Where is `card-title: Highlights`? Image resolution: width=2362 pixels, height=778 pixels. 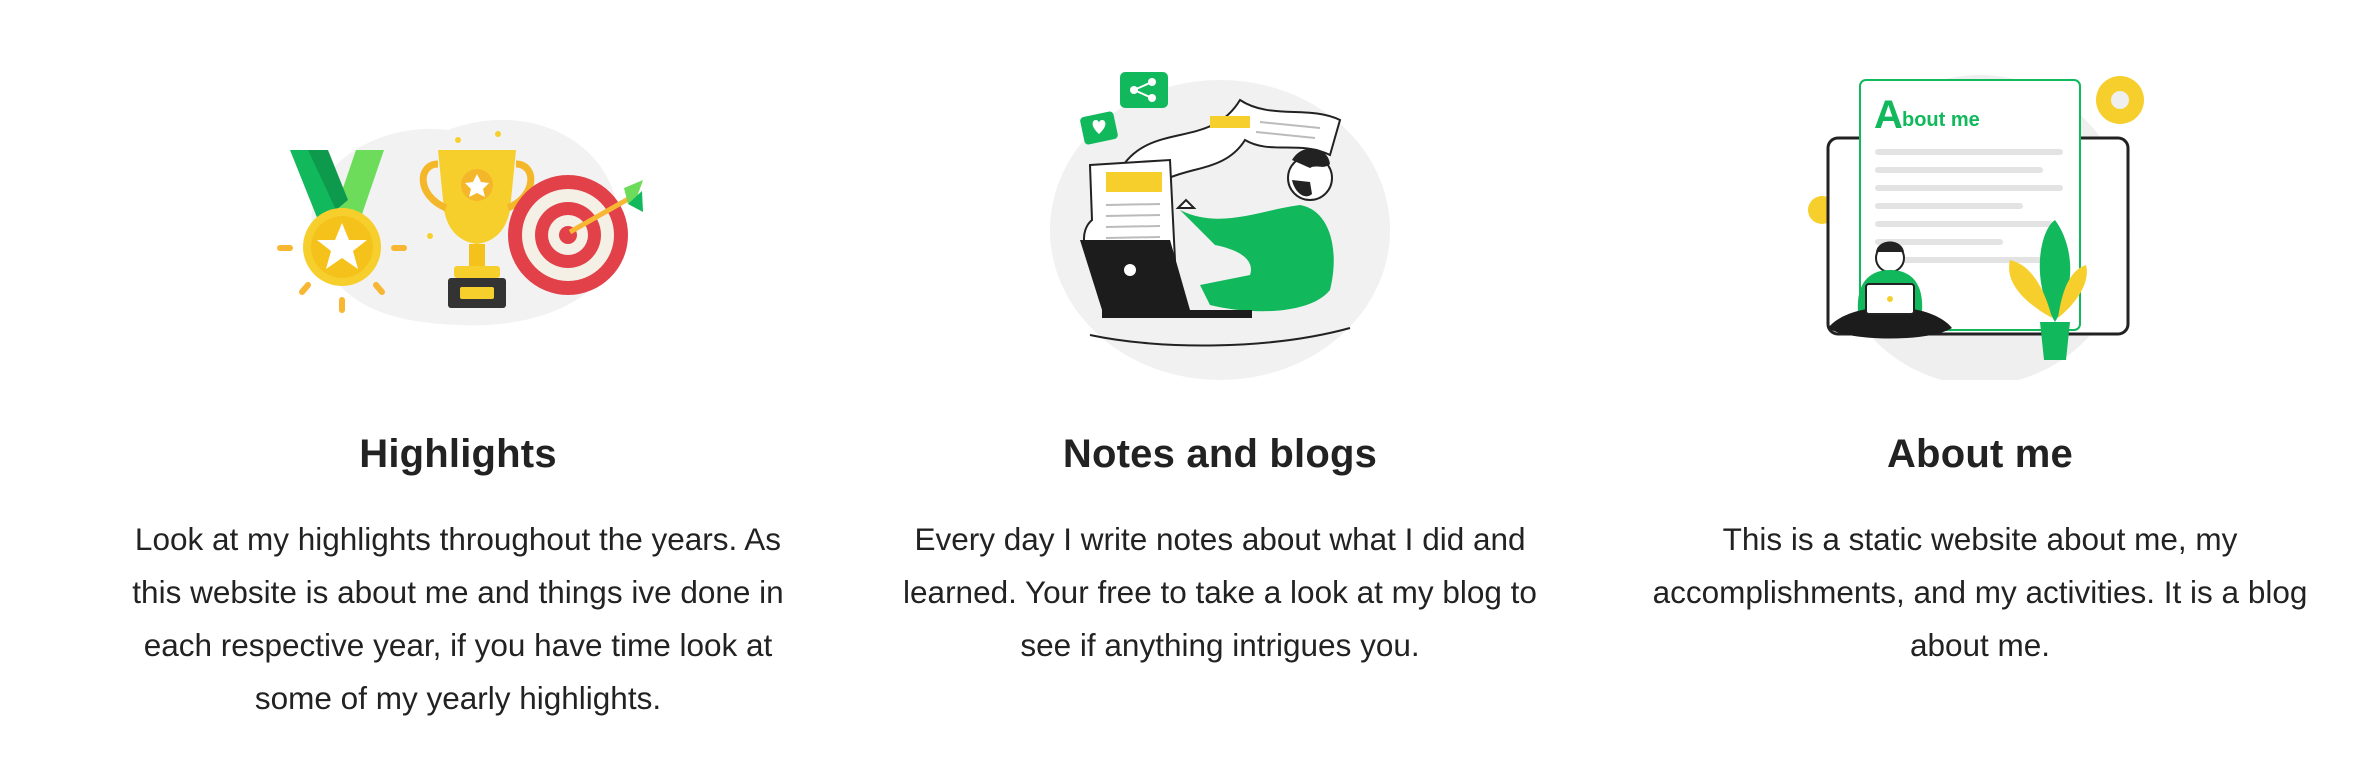 card-title: Highlights is located at coordinates (458, 454).